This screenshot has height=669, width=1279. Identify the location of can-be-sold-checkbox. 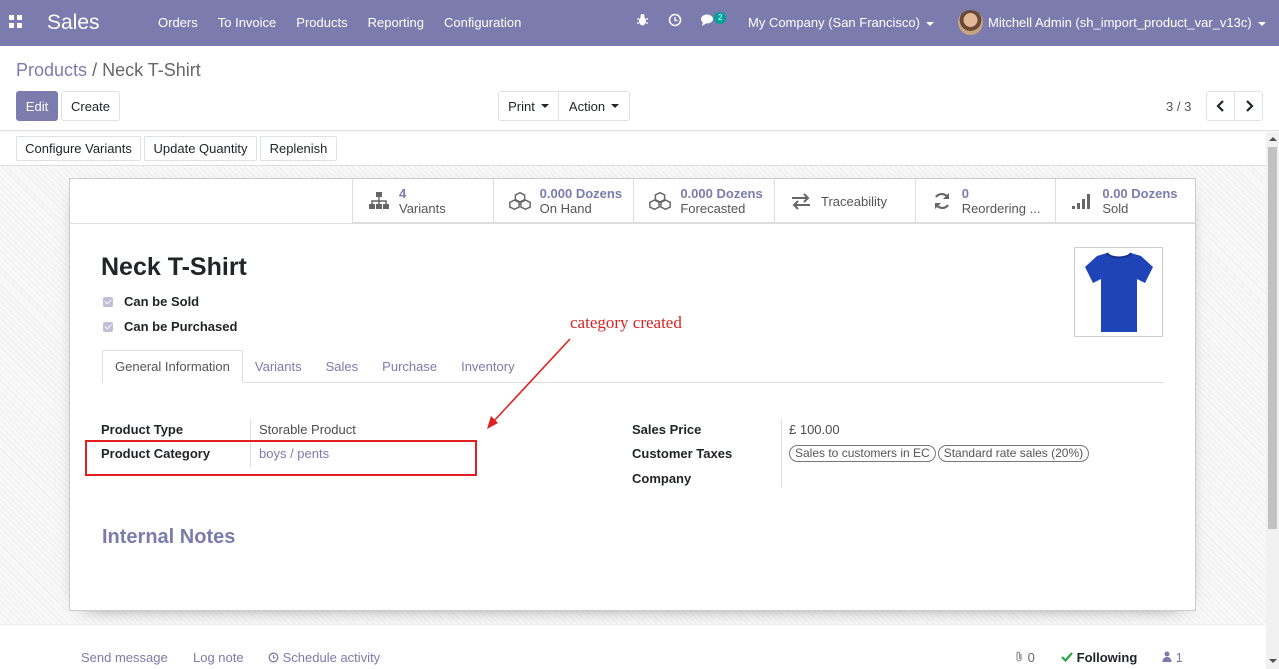
(108, 301).